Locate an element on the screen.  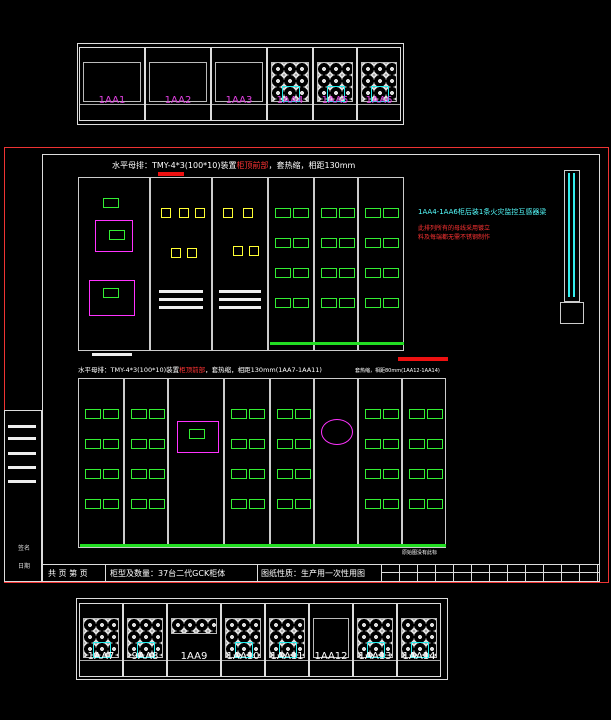
cabinet-label: 1AA13 is located at coordinates (375, 656).